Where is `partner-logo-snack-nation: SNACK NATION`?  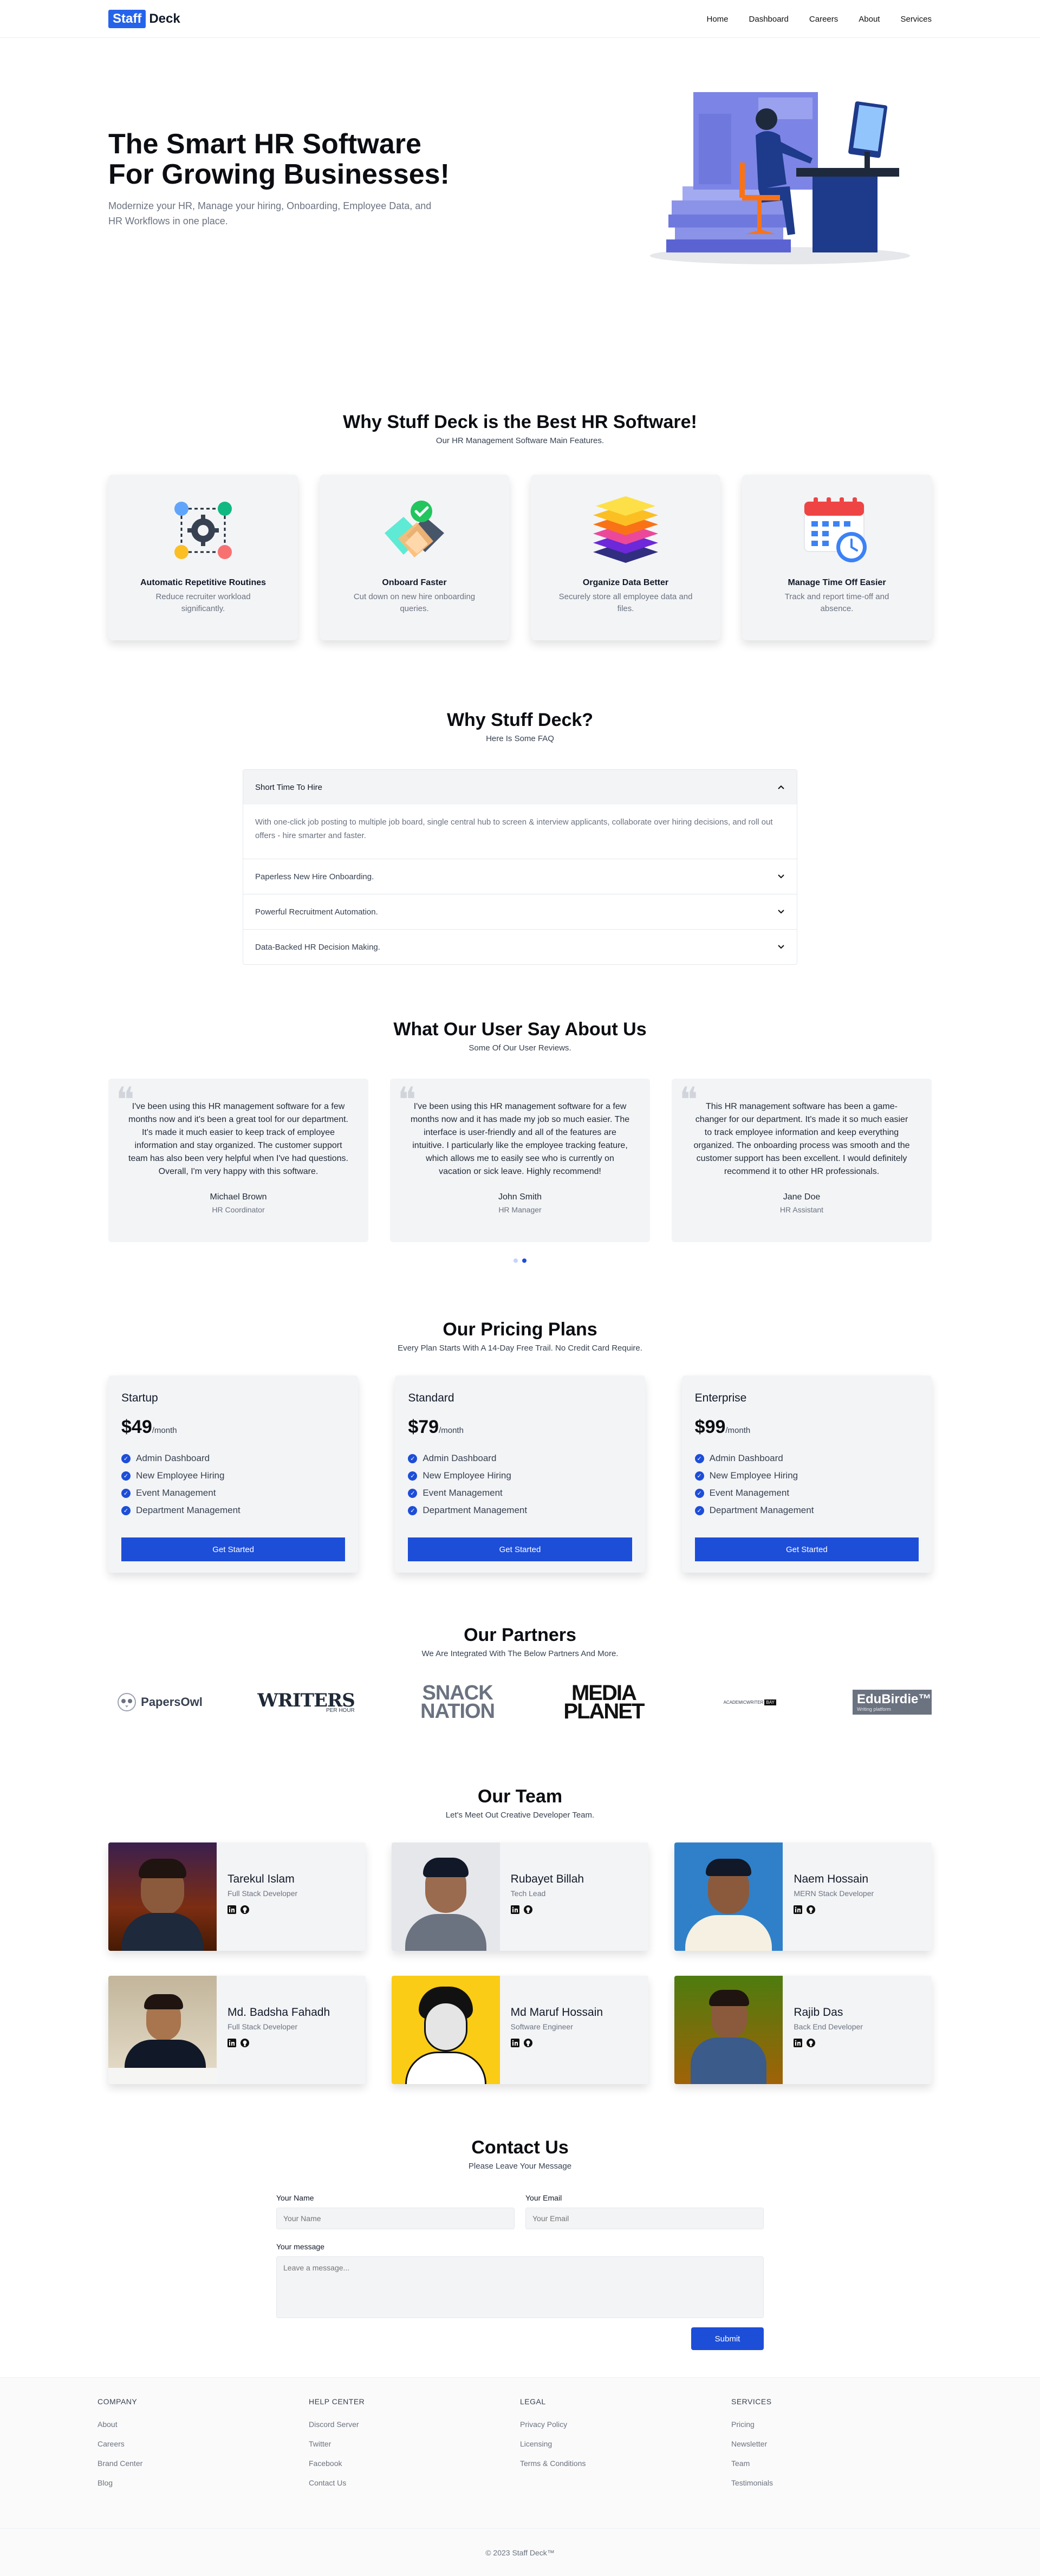 partner-logo-snack-nation: SNACK NATION is located at coordinates (457, 1703).